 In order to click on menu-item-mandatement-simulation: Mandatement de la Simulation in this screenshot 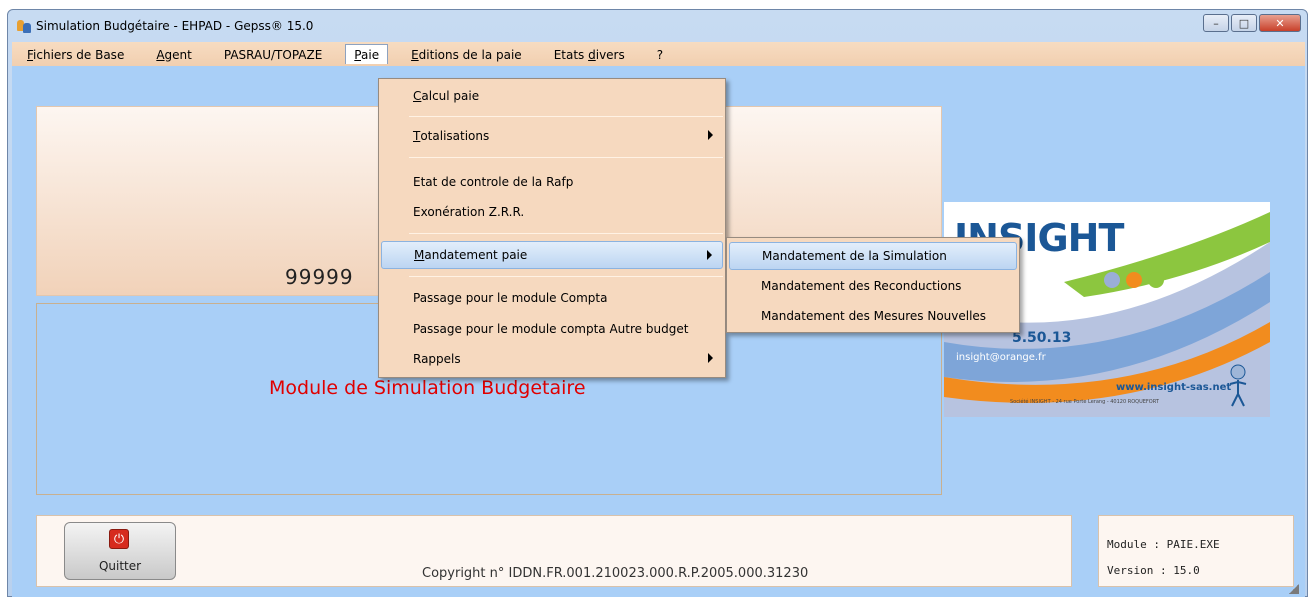, I will do `click(873, 256)`.